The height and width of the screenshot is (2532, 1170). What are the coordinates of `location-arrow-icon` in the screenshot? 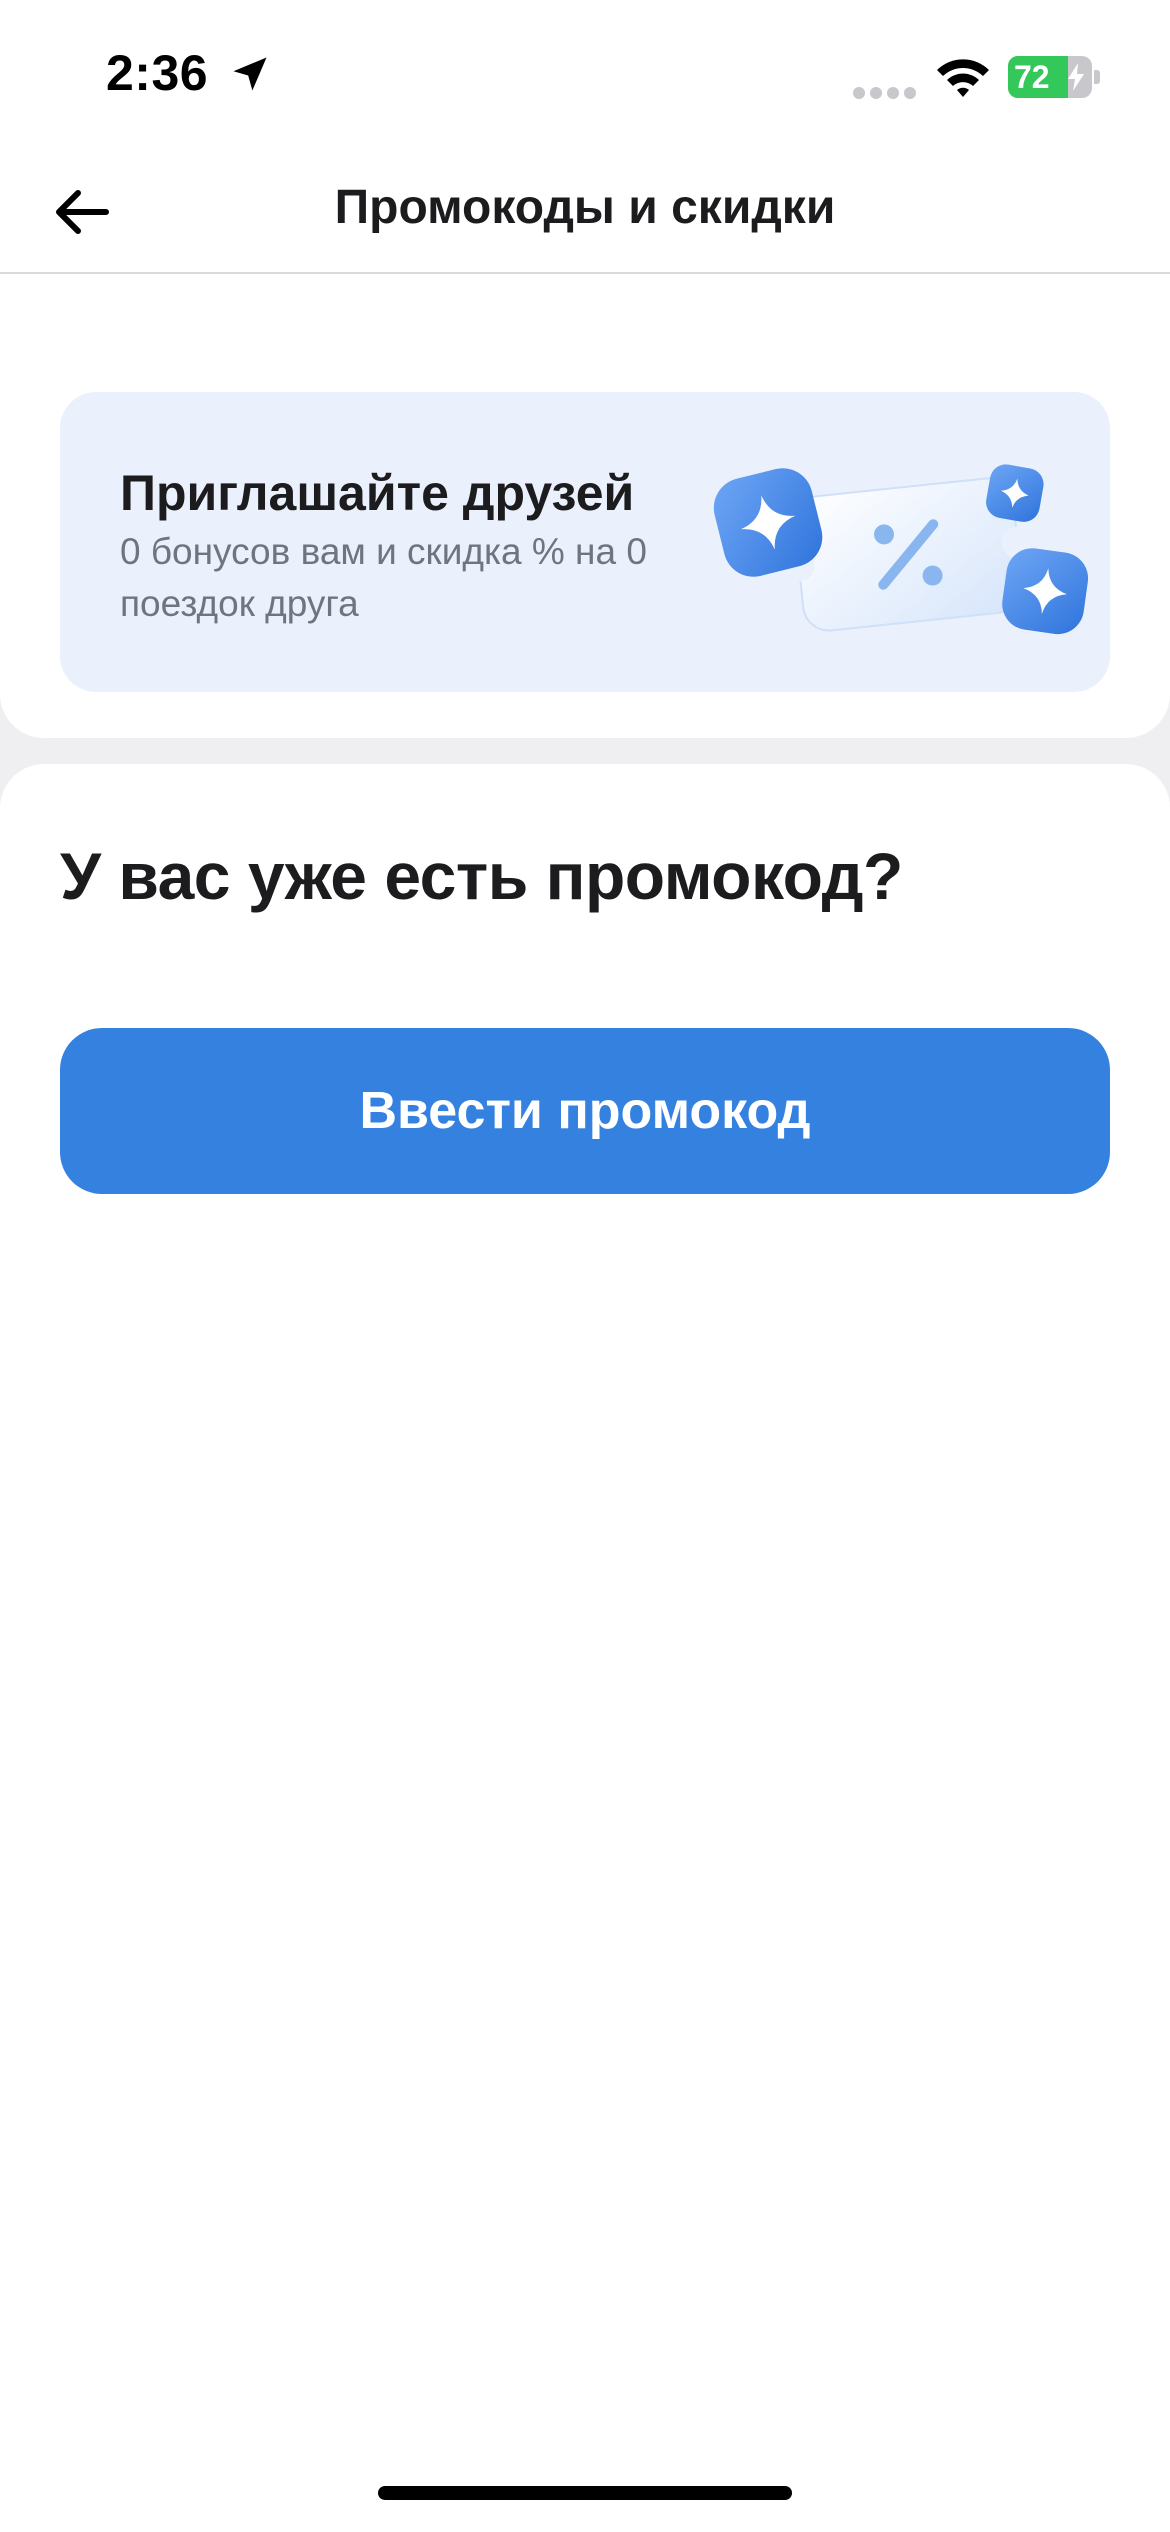 It's located at (250, 74).